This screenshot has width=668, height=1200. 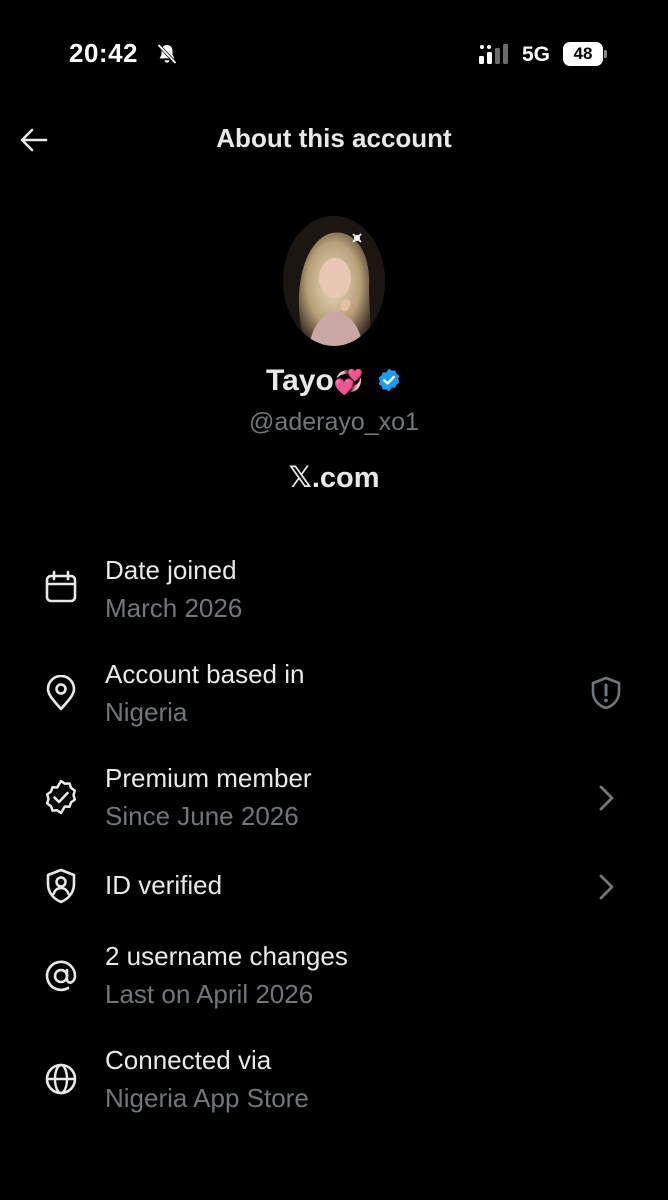 What do you see at coordinates (208, 778) in the screenshot?
I see `premium-member-label: Premium member` at bounding box center [208, 778].